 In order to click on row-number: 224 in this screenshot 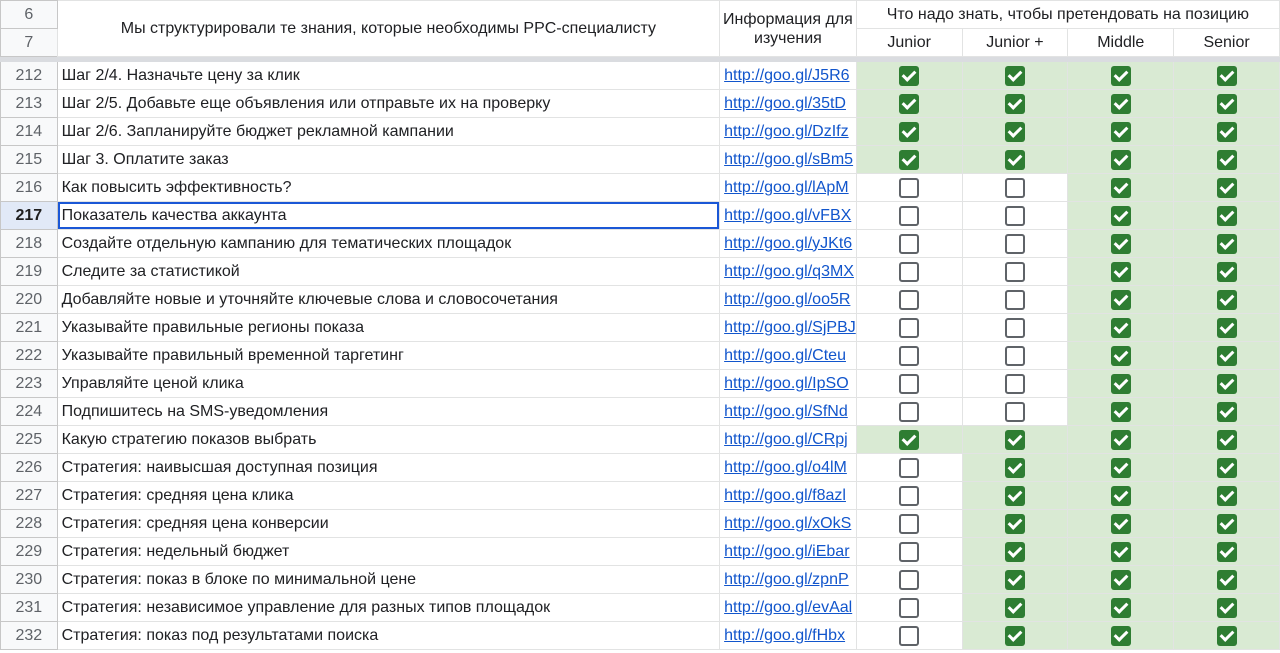, I will do `click(29, 411)`.